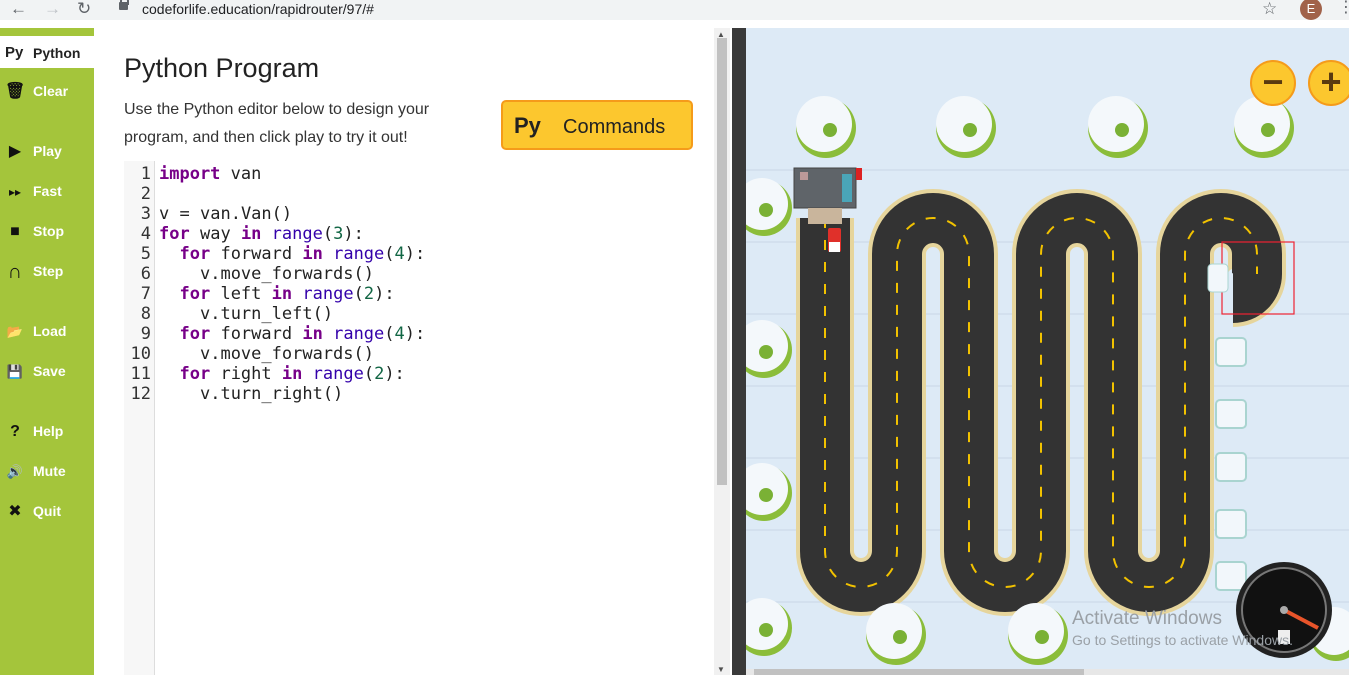 The image size is (1349, 675). I want to click on quit-label: Quit, so click(47, 511).